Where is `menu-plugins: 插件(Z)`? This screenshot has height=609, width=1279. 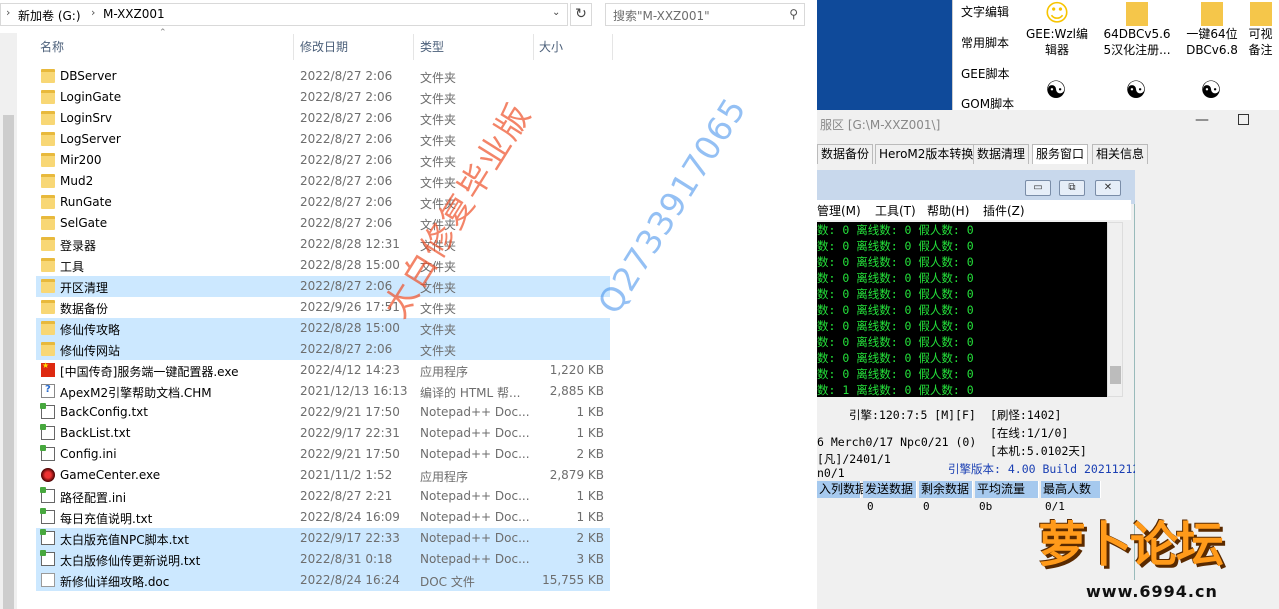 menu-plugins: 插件(Z) is located at coordinates (1004, 210).